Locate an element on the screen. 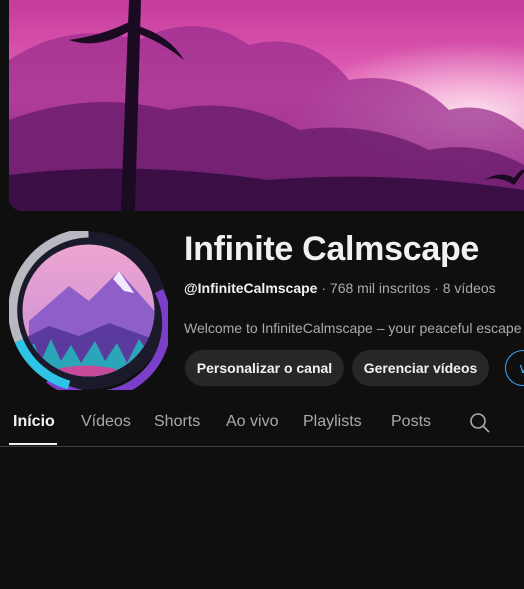  search-icon is located at coordinates (480, 423).